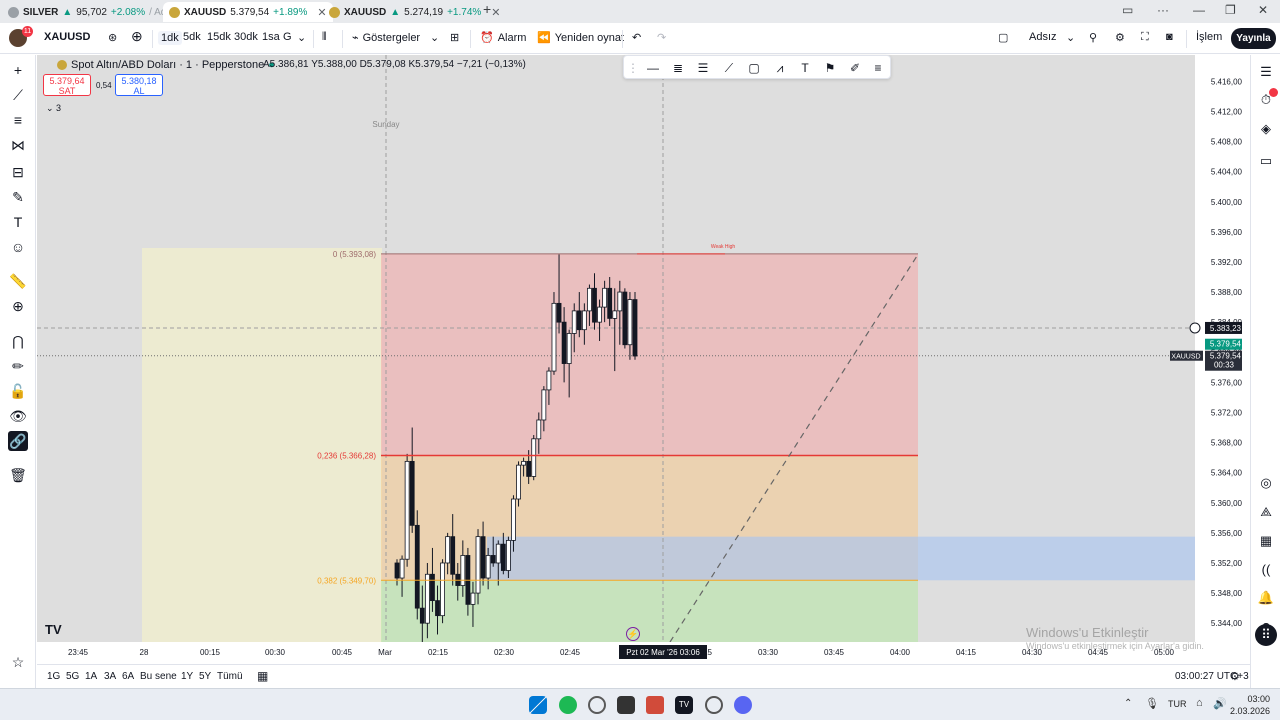 This screenshot has width=1280, height=720. What do you see at coordinates (1199, 10) in the screenshot?
I see `minimize-icon: —` at bounding box center [1199, 10].